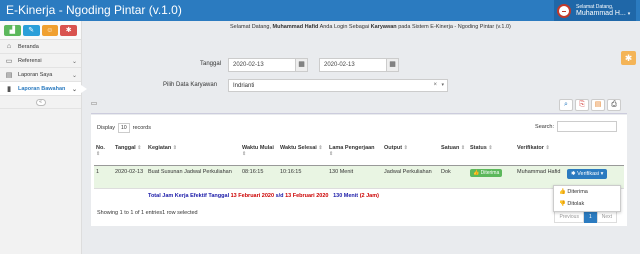  I want to click on col-no: No. ⇕, so click(103, 154).